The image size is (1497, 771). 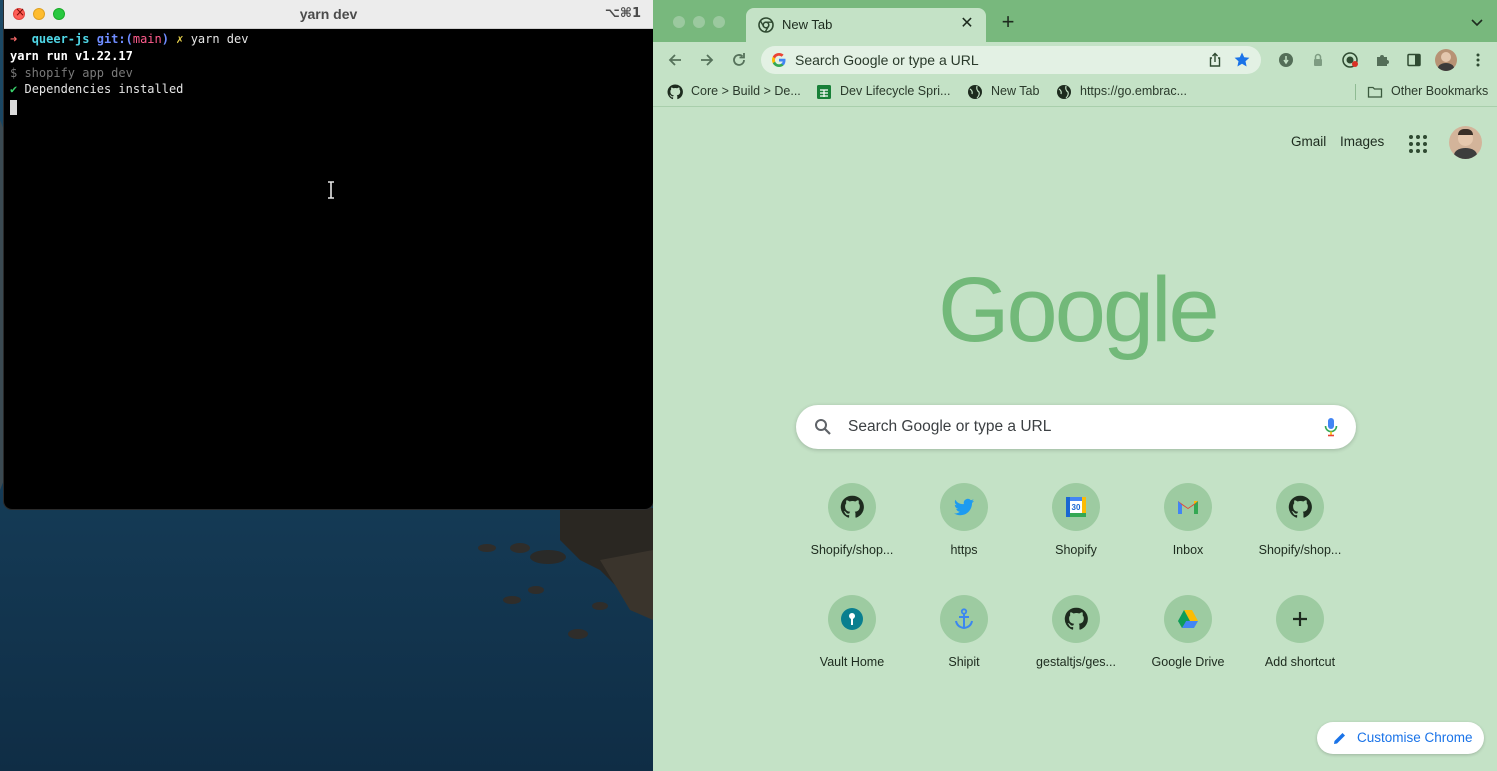 What do you see at coordinates (180, 39) in the screenshot?
I see `prompt-dirty-mark: ✗` at bounding box center [180, 39].